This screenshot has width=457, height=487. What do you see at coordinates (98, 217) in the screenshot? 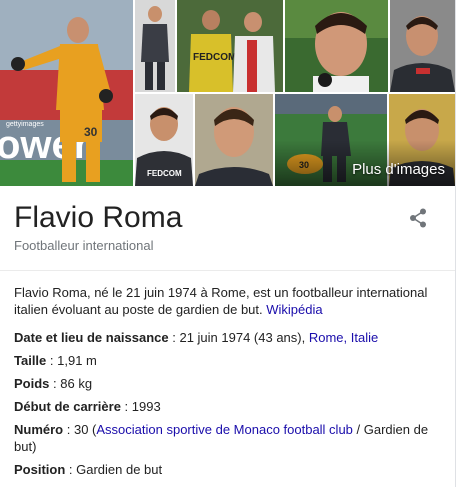
I see `entity-title: Flavio Roma` at bounding box center [98, 217].